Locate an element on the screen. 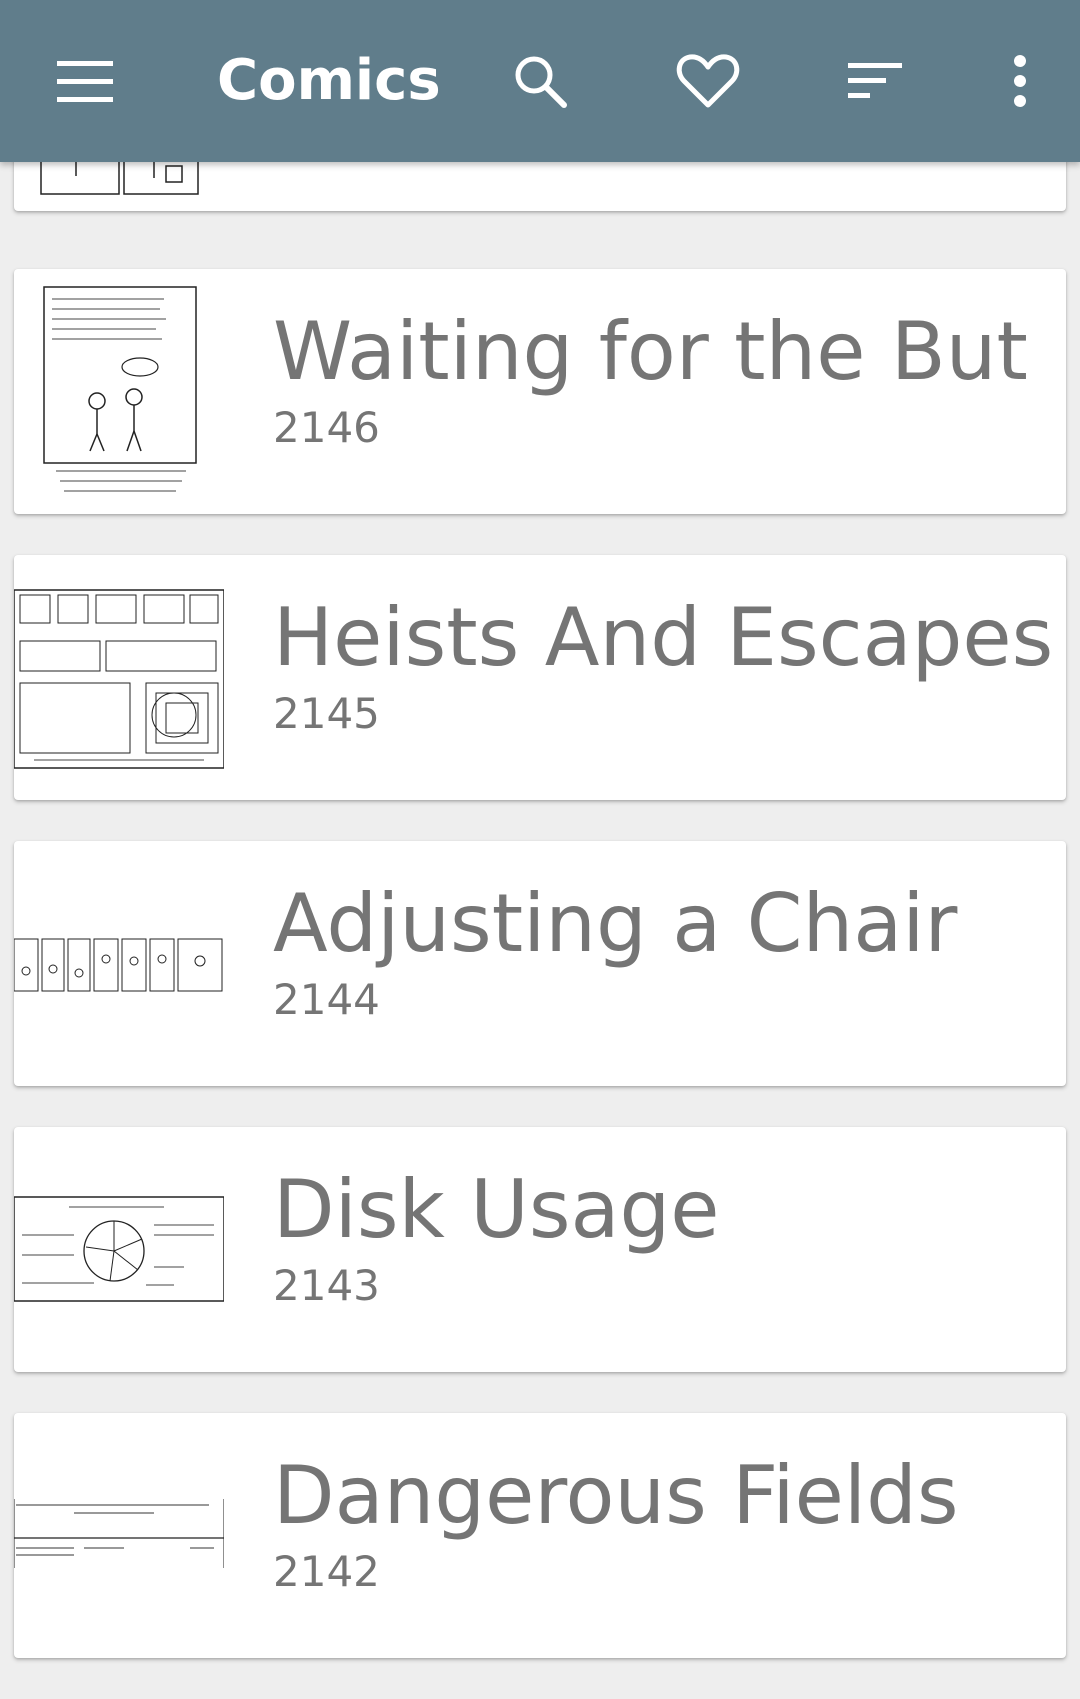 This screenshot has height=1699, width=1080. sort-icon is located at coordinates (875, 80).